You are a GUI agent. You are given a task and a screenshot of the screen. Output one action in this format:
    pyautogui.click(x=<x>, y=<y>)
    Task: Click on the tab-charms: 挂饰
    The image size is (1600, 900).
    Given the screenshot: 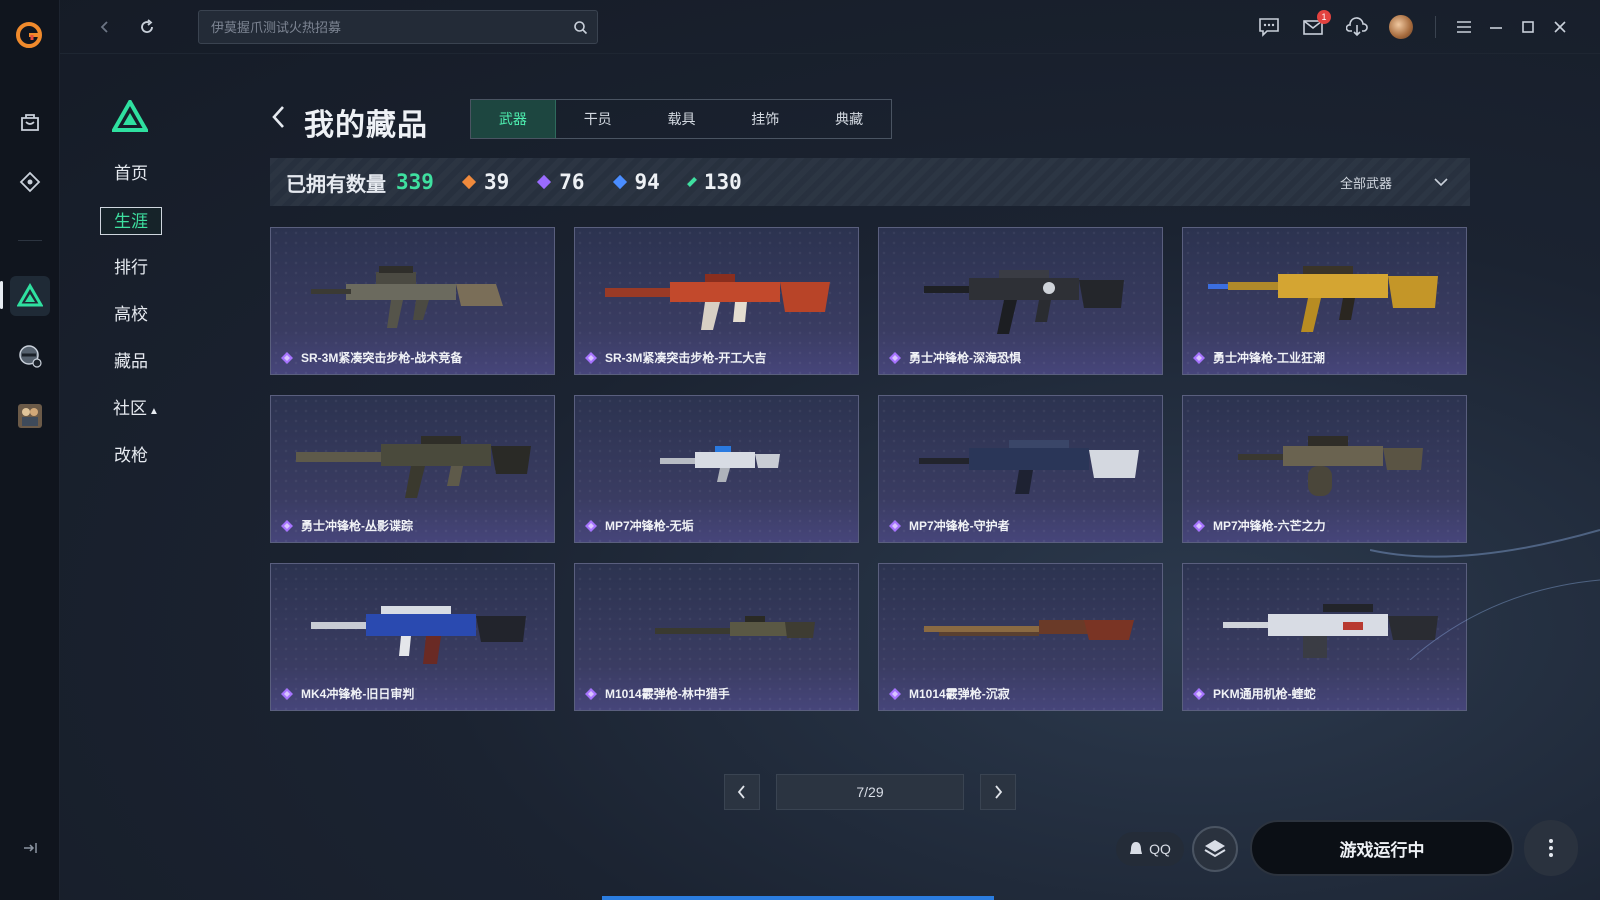 What is the action you would take?
    pyautogui.click(x=765, y=119)
    